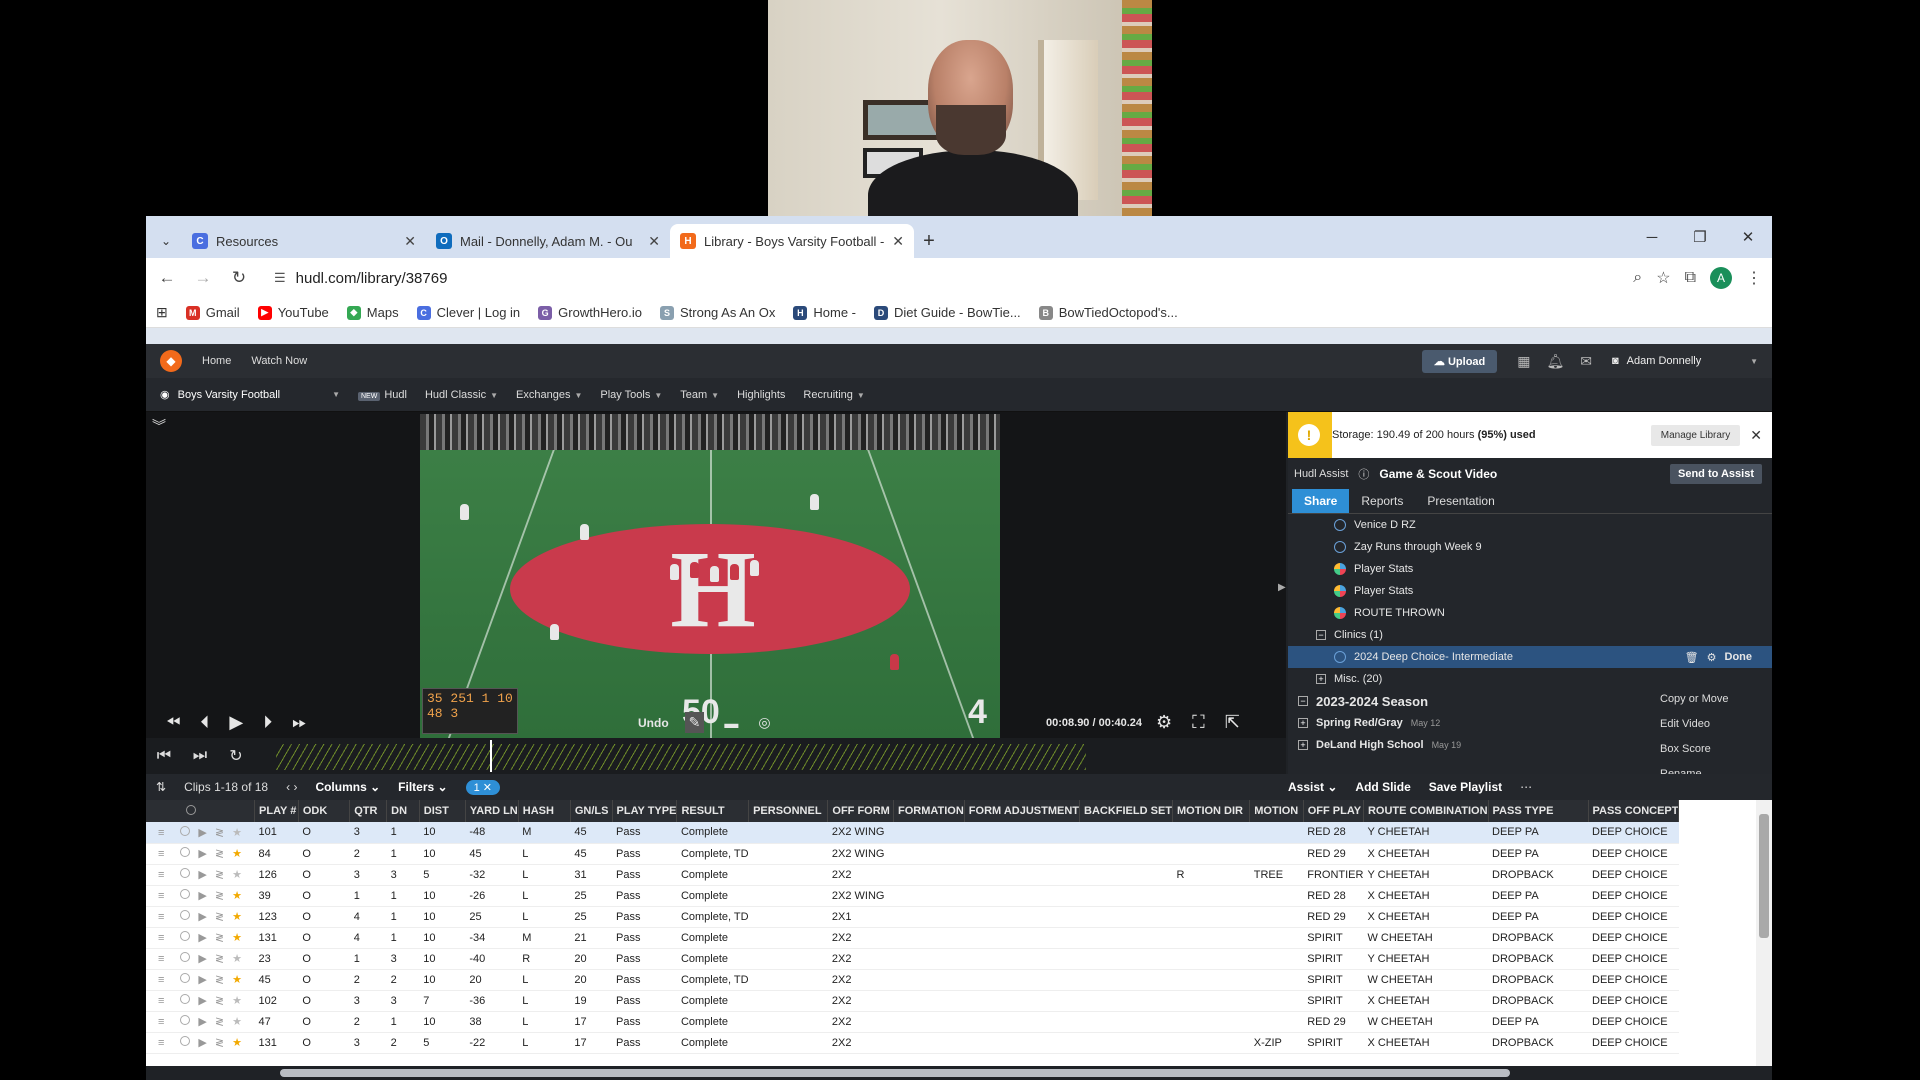 Image resolution: width=1920 pixels, height=1080 pixels. What do you see at coordinates (1530, 657) in the screenshot?
I see `tree-item: 2024 Deep Choice- Intermediate 🗑︎ ⚙ Done` at bounding box center [1530, 657].